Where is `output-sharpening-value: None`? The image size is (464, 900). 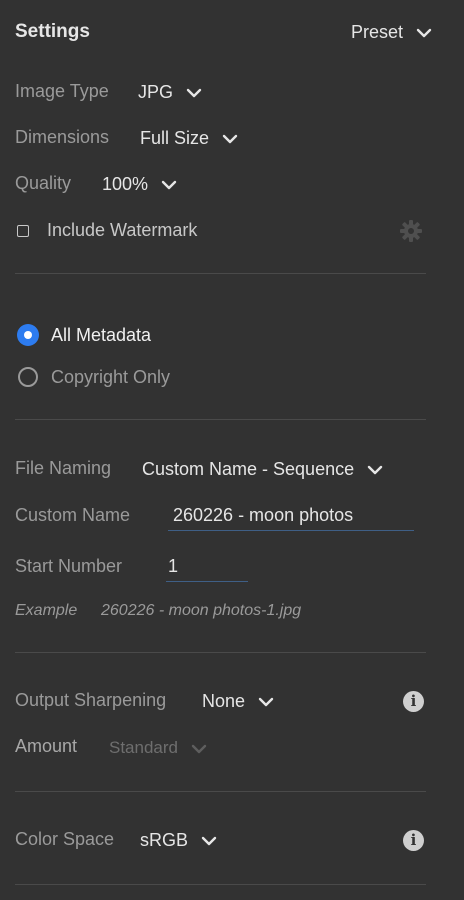
output-sharpening-value: None is located at coordinates (224, 701).